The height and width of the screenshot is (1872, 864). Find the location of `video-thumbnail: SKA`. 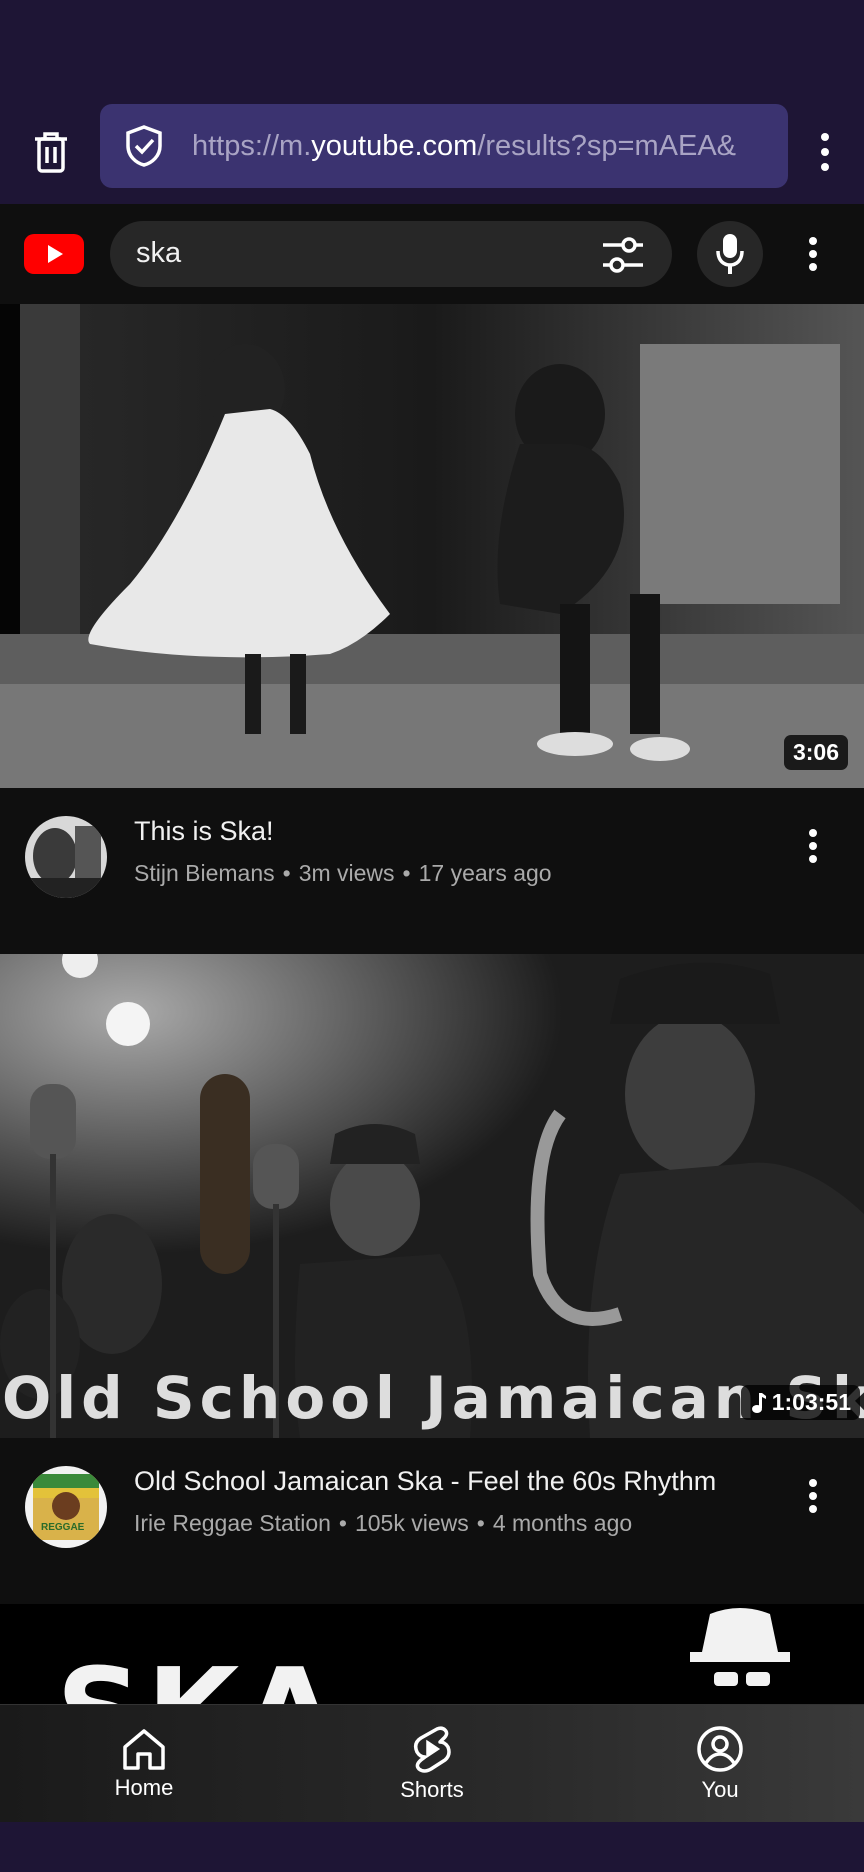

video-thumbnail: SKA is located at coordinates (432, 1654).